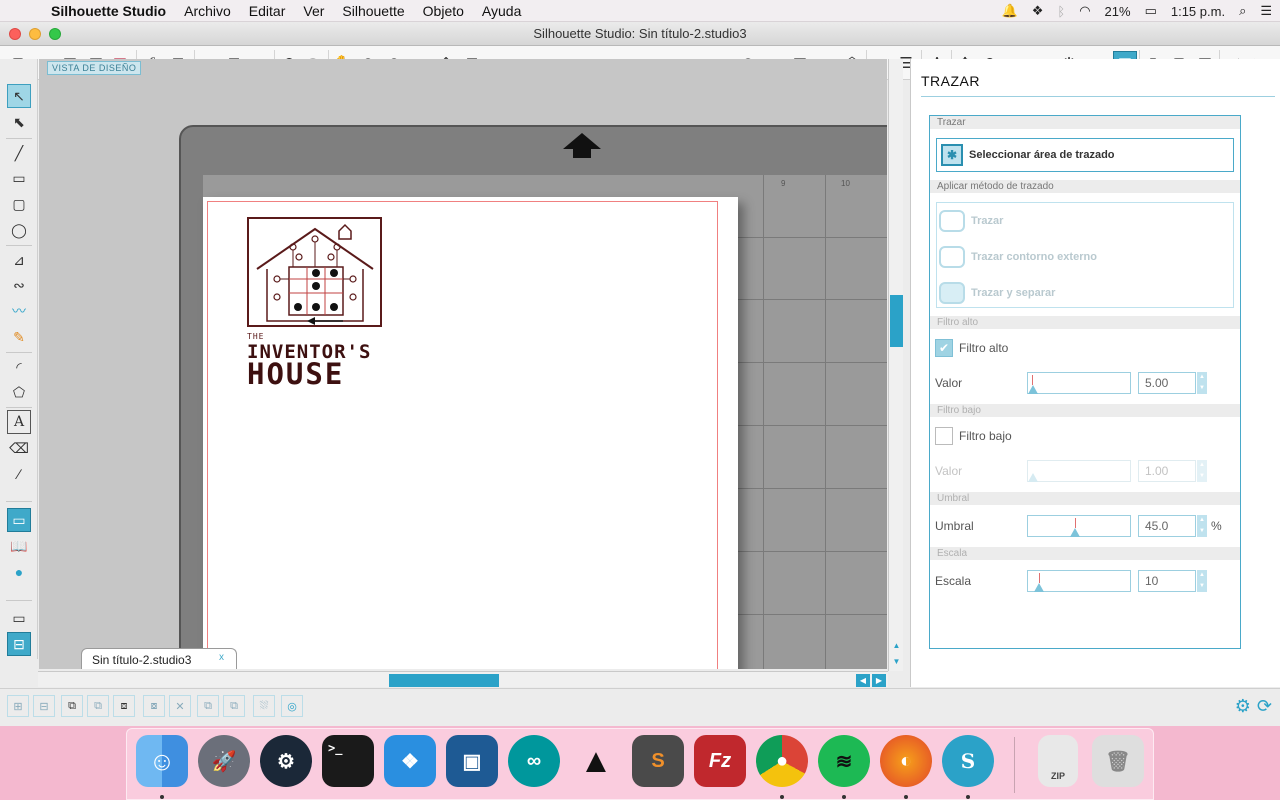 This screenshot has height=800, width=1280. I want to click on low-pass-checkbox, so click(944, 436).